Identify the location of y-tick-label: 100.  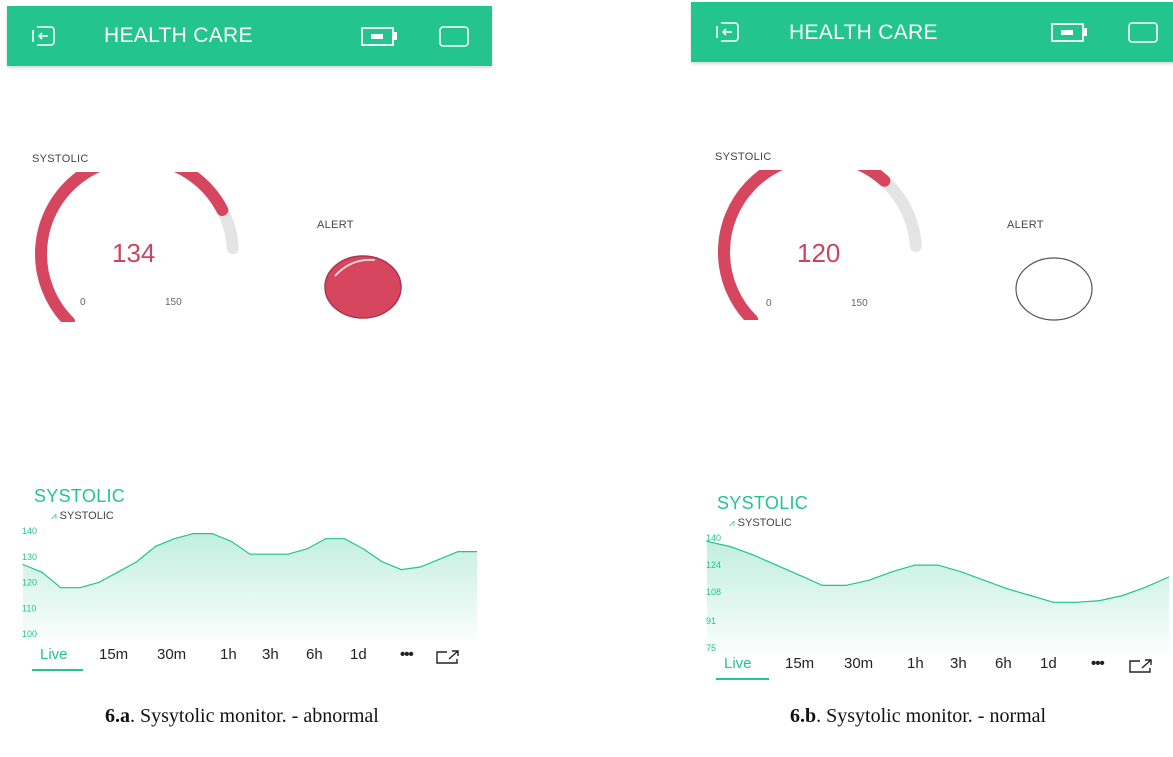
(29, 634).